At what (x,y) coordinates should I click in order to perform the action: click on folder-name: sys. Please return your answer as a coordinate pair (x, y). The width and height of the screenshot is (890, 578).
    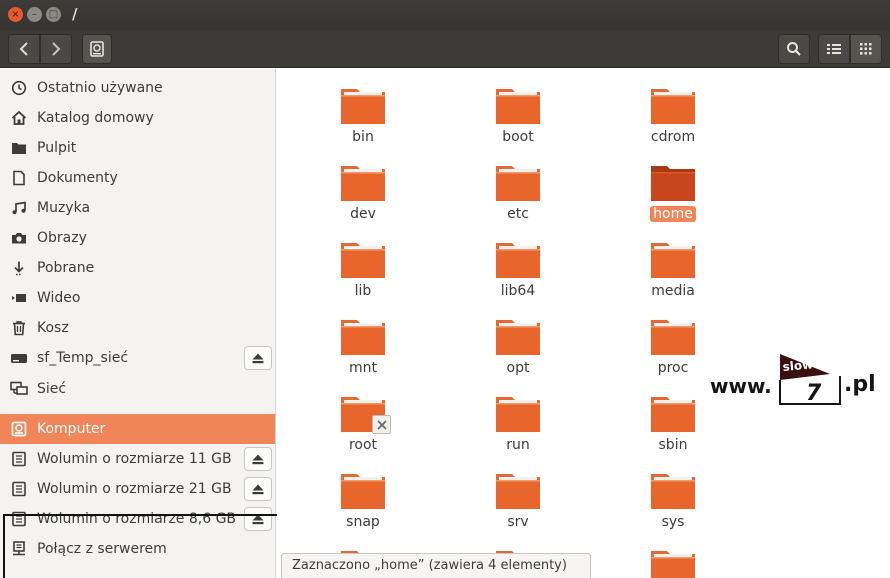
    Looking at the image, I should click on (673, 522).